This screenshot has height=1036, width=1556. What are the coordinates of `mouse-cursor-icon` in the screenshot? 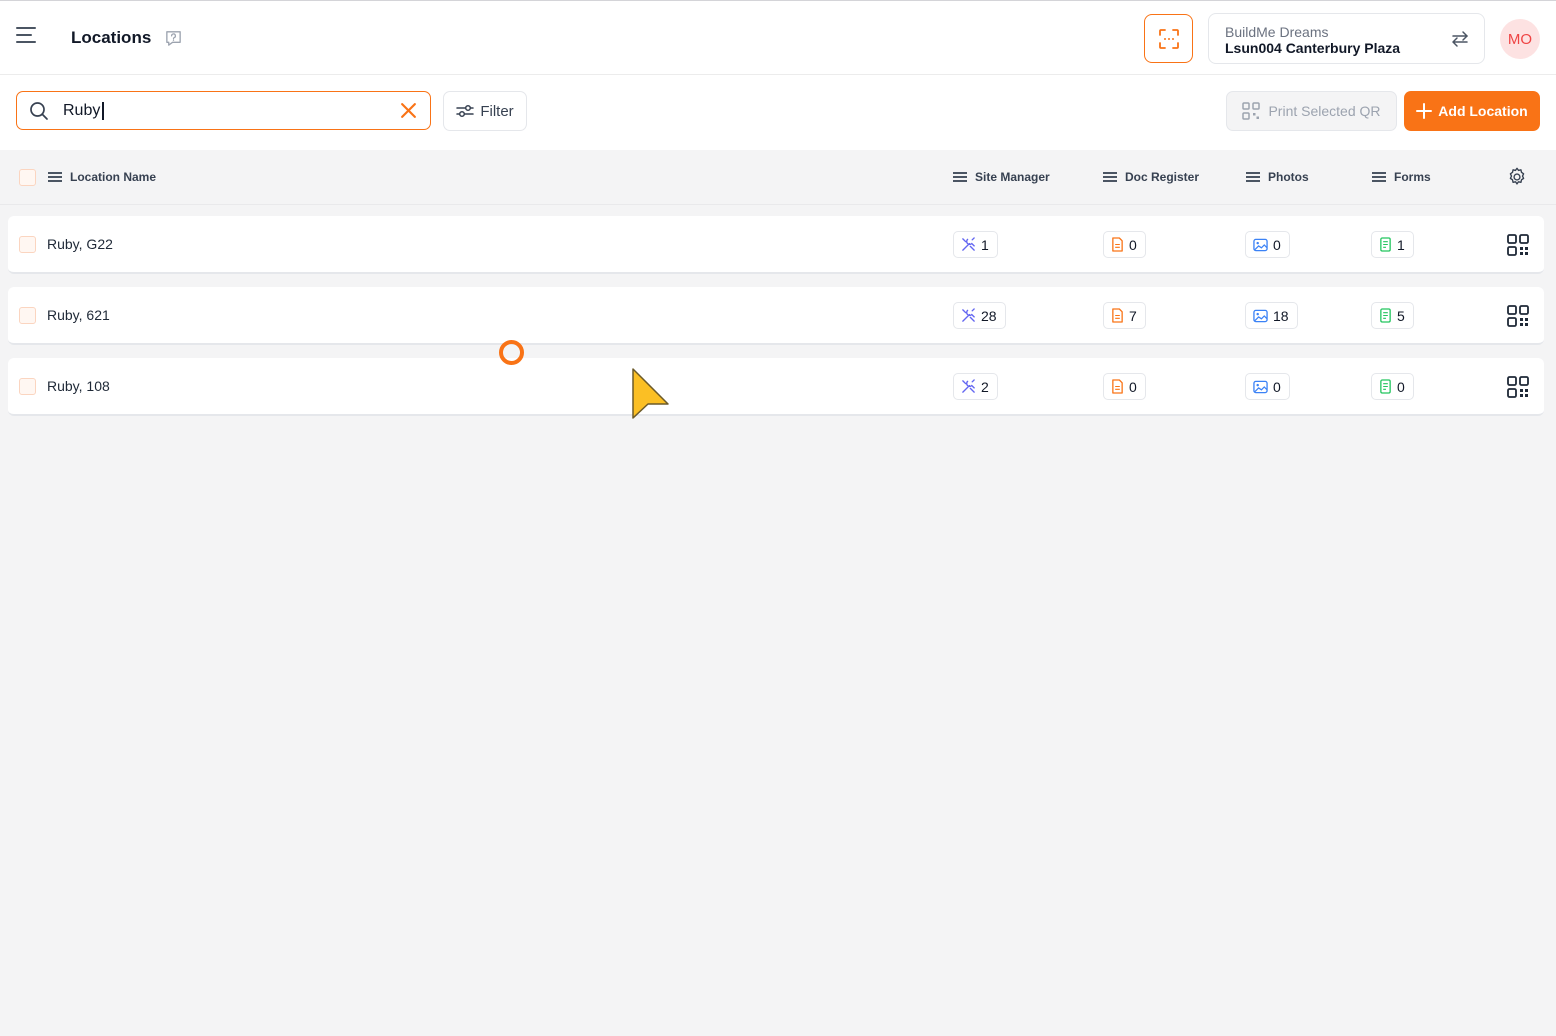 It's located at (650, 393).